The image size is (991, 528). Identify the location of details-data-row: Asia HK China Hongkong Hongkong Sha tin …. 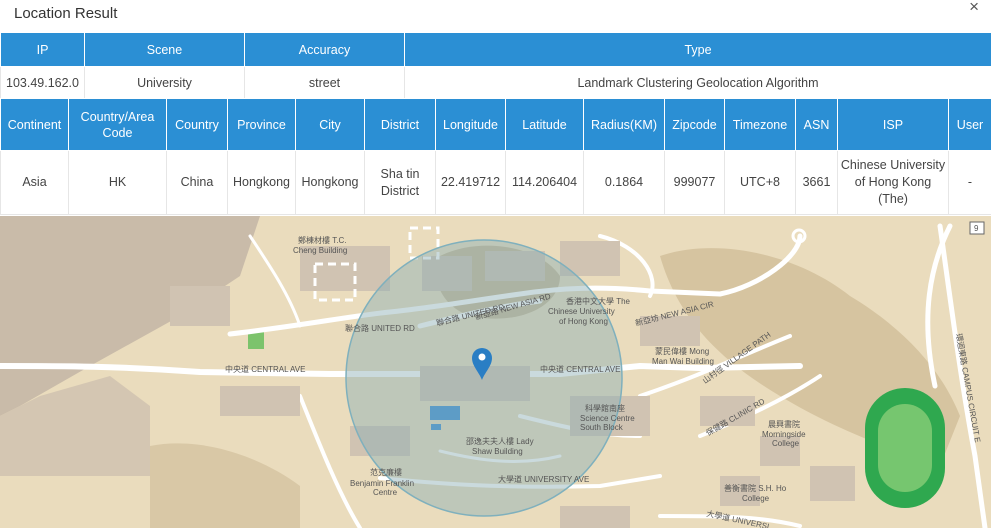
(495, 182).